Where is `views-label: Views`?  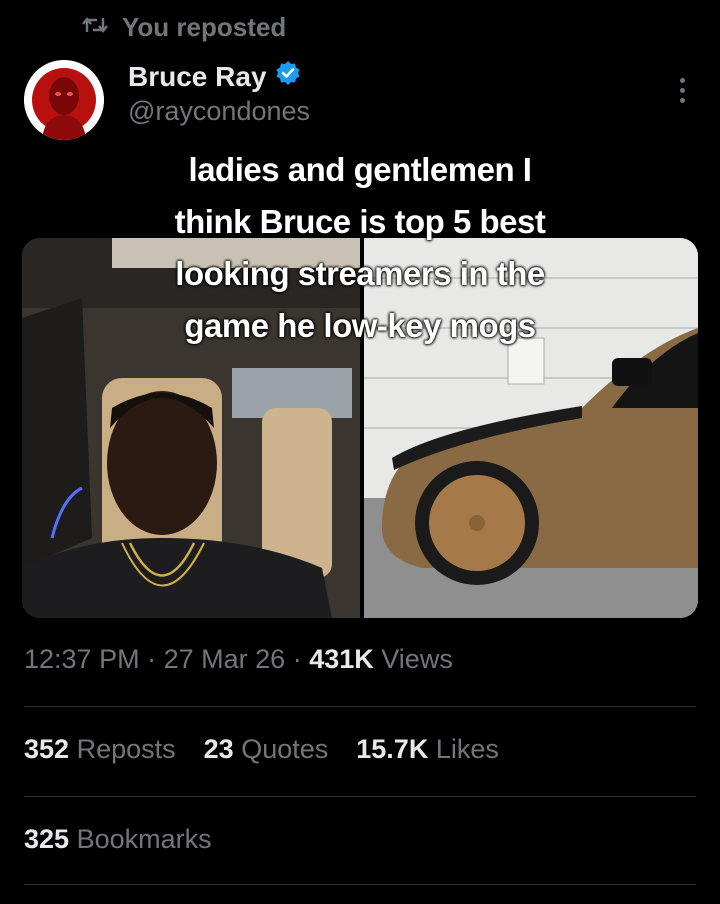
views-label: Views is located at coordinates (417, 659).